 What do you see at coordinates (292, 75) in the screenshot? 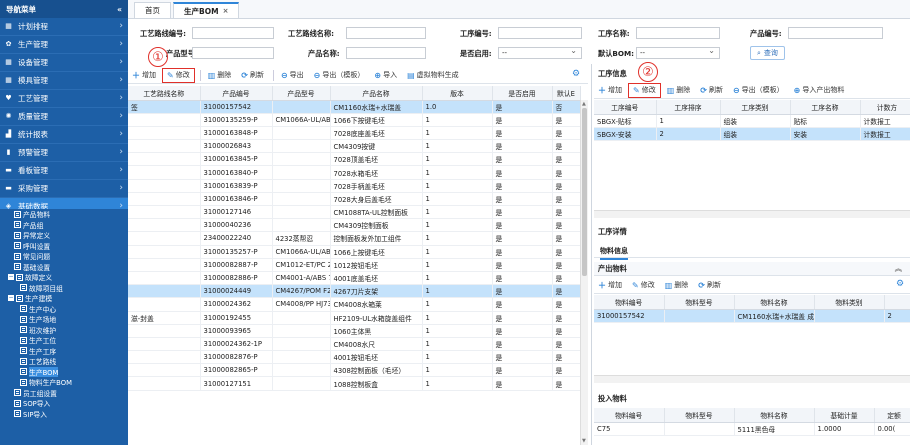
I see `export-bom-button: ⊖ 导出` at bounding box center [292, 75].